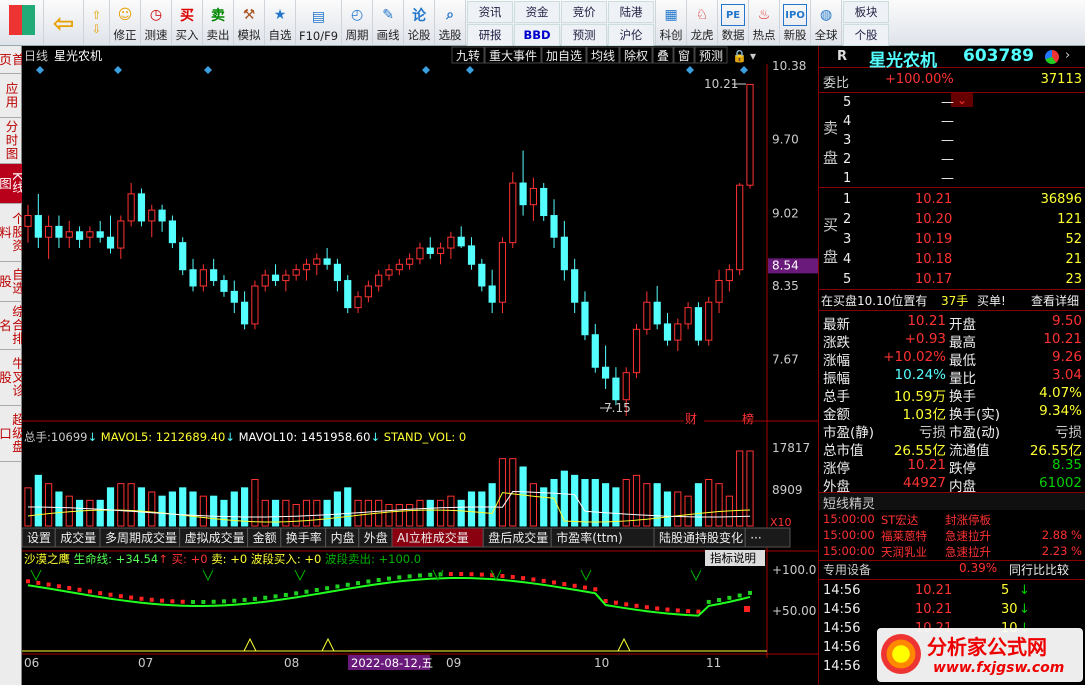 This screenshot has height=685, width=1085. Describe the element at coordinates (490, 35) in the screenshot. I see `research-button: 研报` at that location.